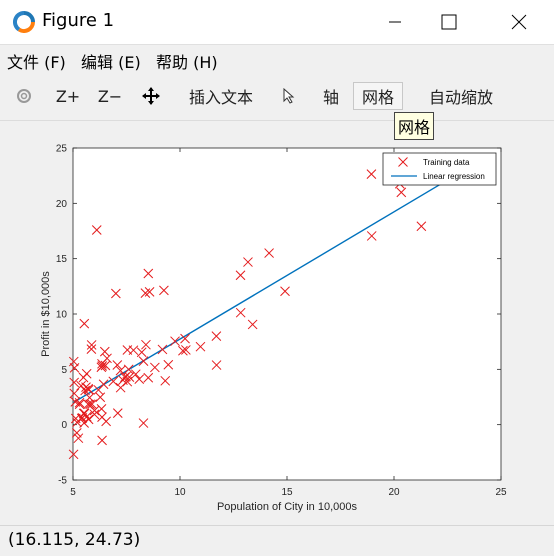 This screenshot has width=554, height=556. What do you see at coordinates (331, 96) in the screenshot?
I see `axes-button: 轴` at bounding box center [331, 96].